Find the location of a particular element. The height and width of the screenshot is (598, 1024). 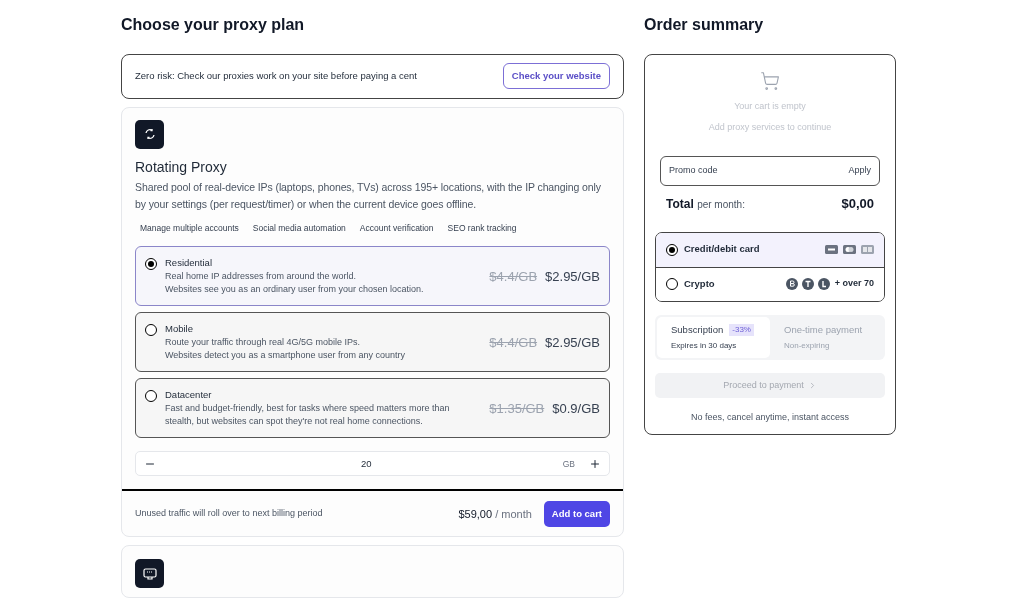

summary-title: Order summary is located at coordinates (704, 25).